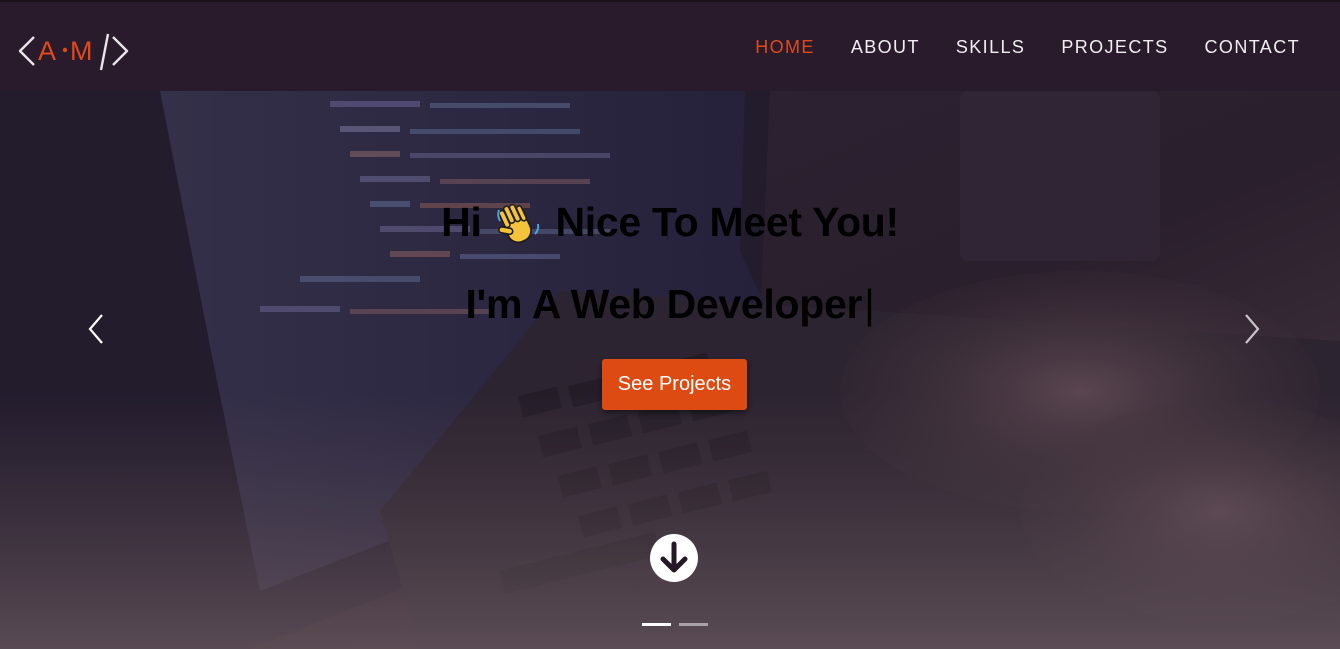 The width and height of the screenshot is (1340, 649). What do you see at coordinates (47, 51) in the screenshot?
I see `logo-letter-a: A` at bounding box center [47, 51].